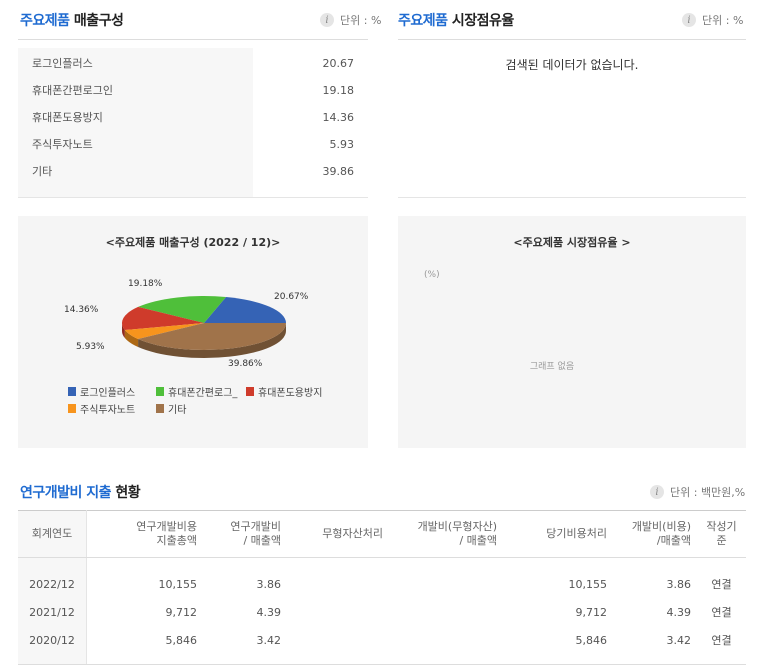 The height and width of the screenshot is (671, 764). What do you see at coordinates (245, 534) in the screenshot?
I see `col-header: 연구개발비 / 매출액` at bounding box center [245, 534].